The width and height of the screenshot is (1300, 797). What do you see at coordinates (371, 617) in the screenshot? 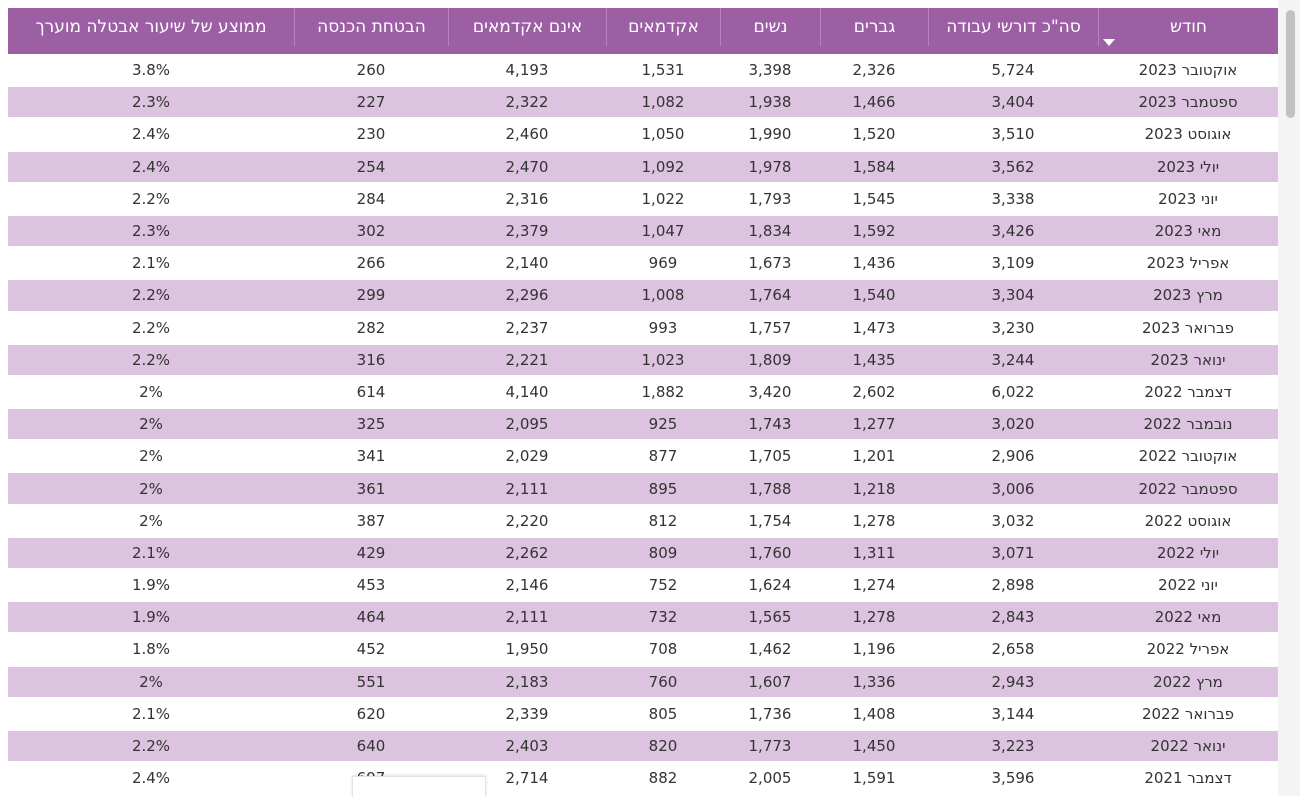
I see `table-cell: 464` at bounding box center [371, 617].